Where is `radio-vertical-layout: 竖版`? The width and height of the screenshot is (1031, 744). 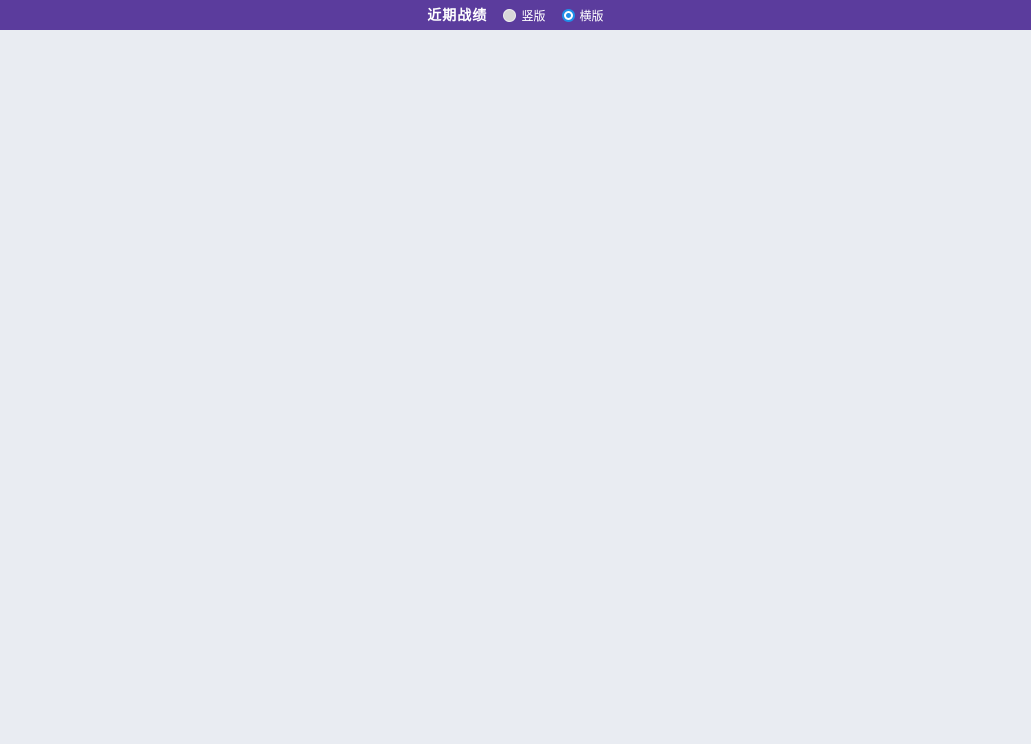
radio-vertical-layout: 竖版 is located at coordinates (524, 15).